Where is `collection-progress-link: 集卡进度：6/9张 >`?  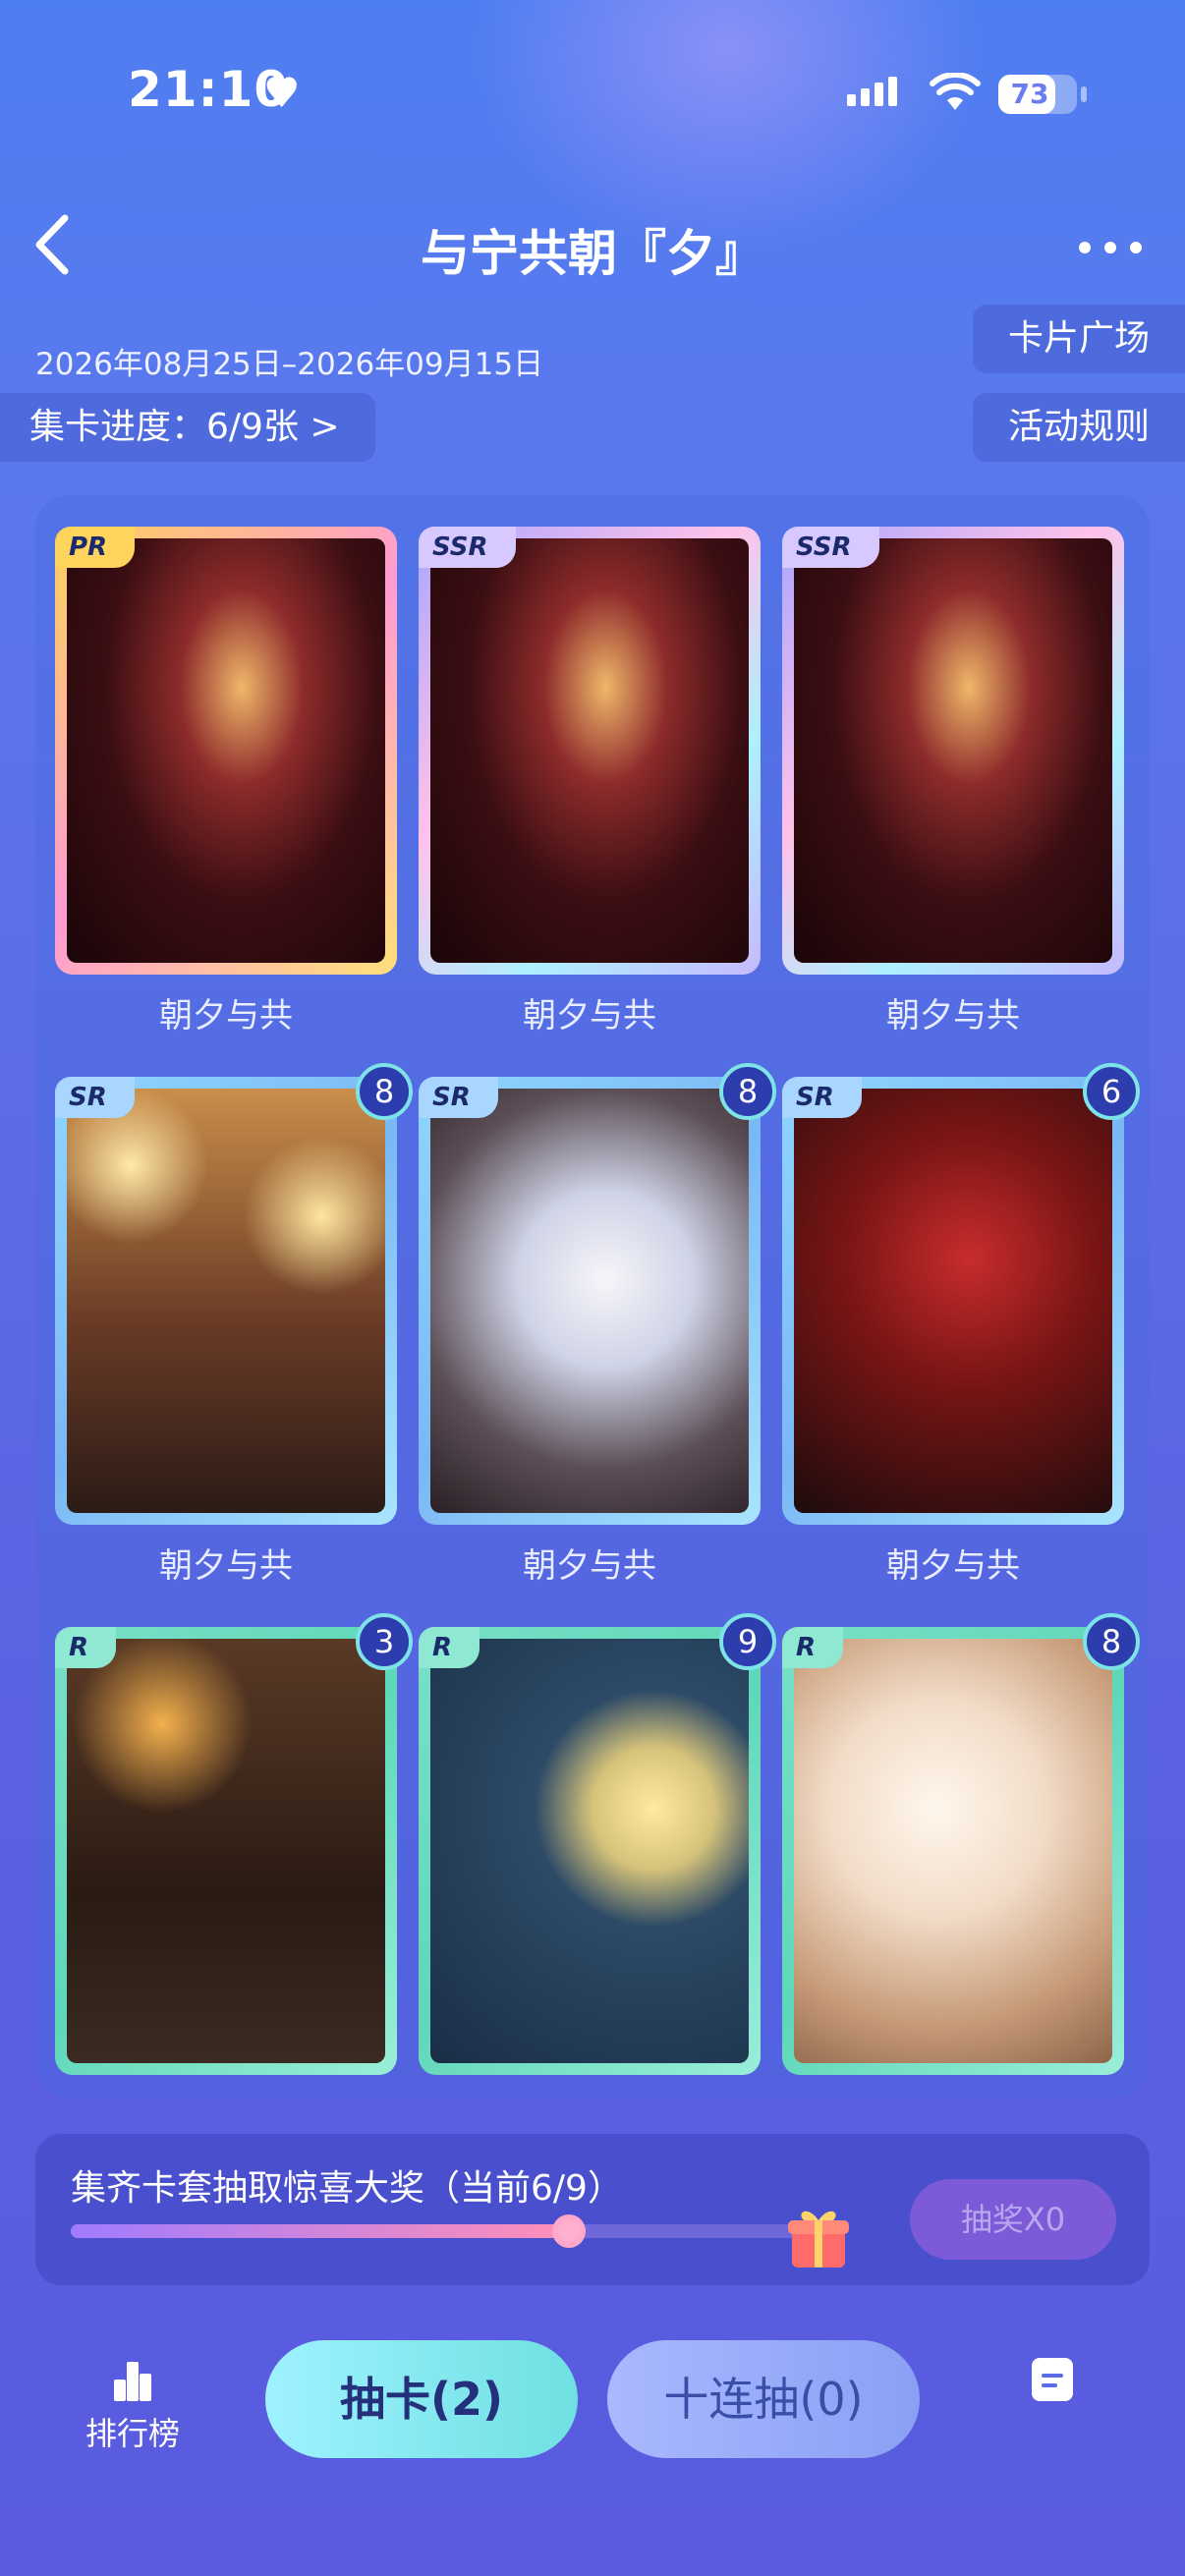
collection-progress-link: 集卡进度：6/9张 > is located at coordinates (187, 427).